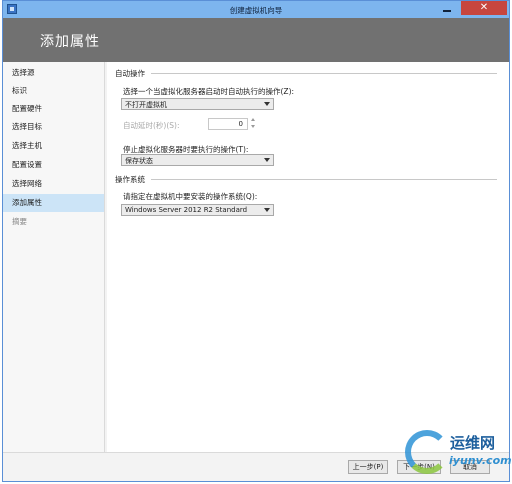 This screenshot has height=484, width=512. What do you see at coordinates (427, 452) in the screenshot?
I see `swirl-icon` at bounding box center [427, 452].